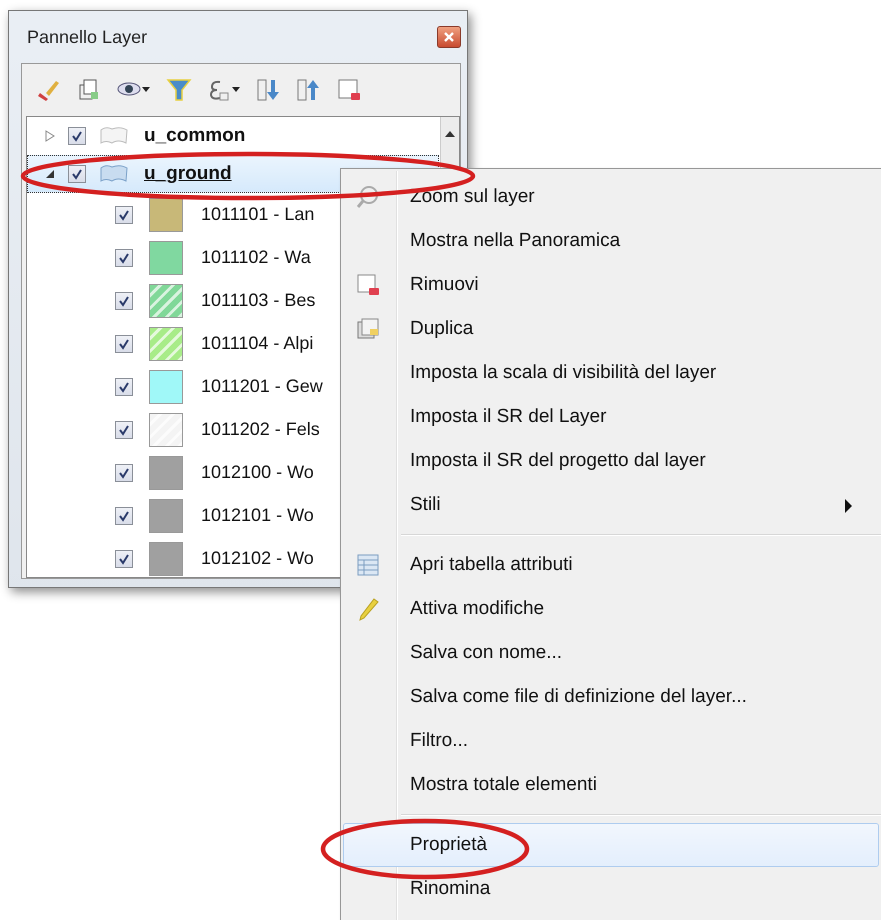 This screenshot has width=881, height=920. I want to click on close-button, so click(449, 37).